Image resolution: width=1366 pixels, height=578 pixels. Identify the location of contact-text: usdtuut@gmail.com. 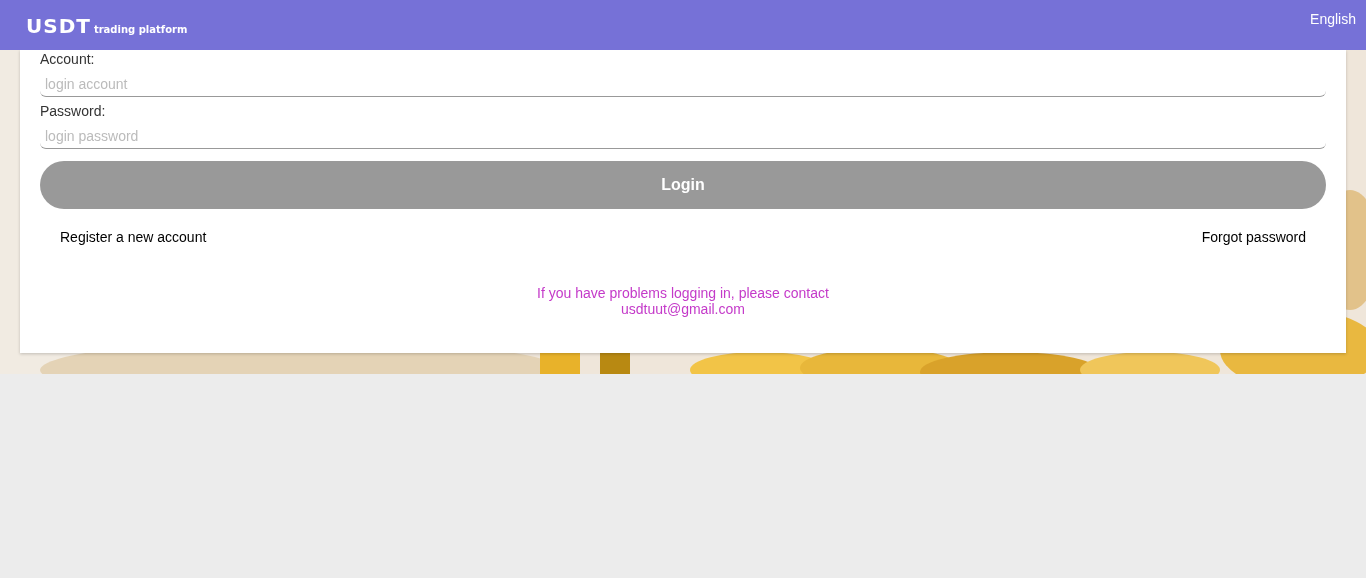
(683, 309).